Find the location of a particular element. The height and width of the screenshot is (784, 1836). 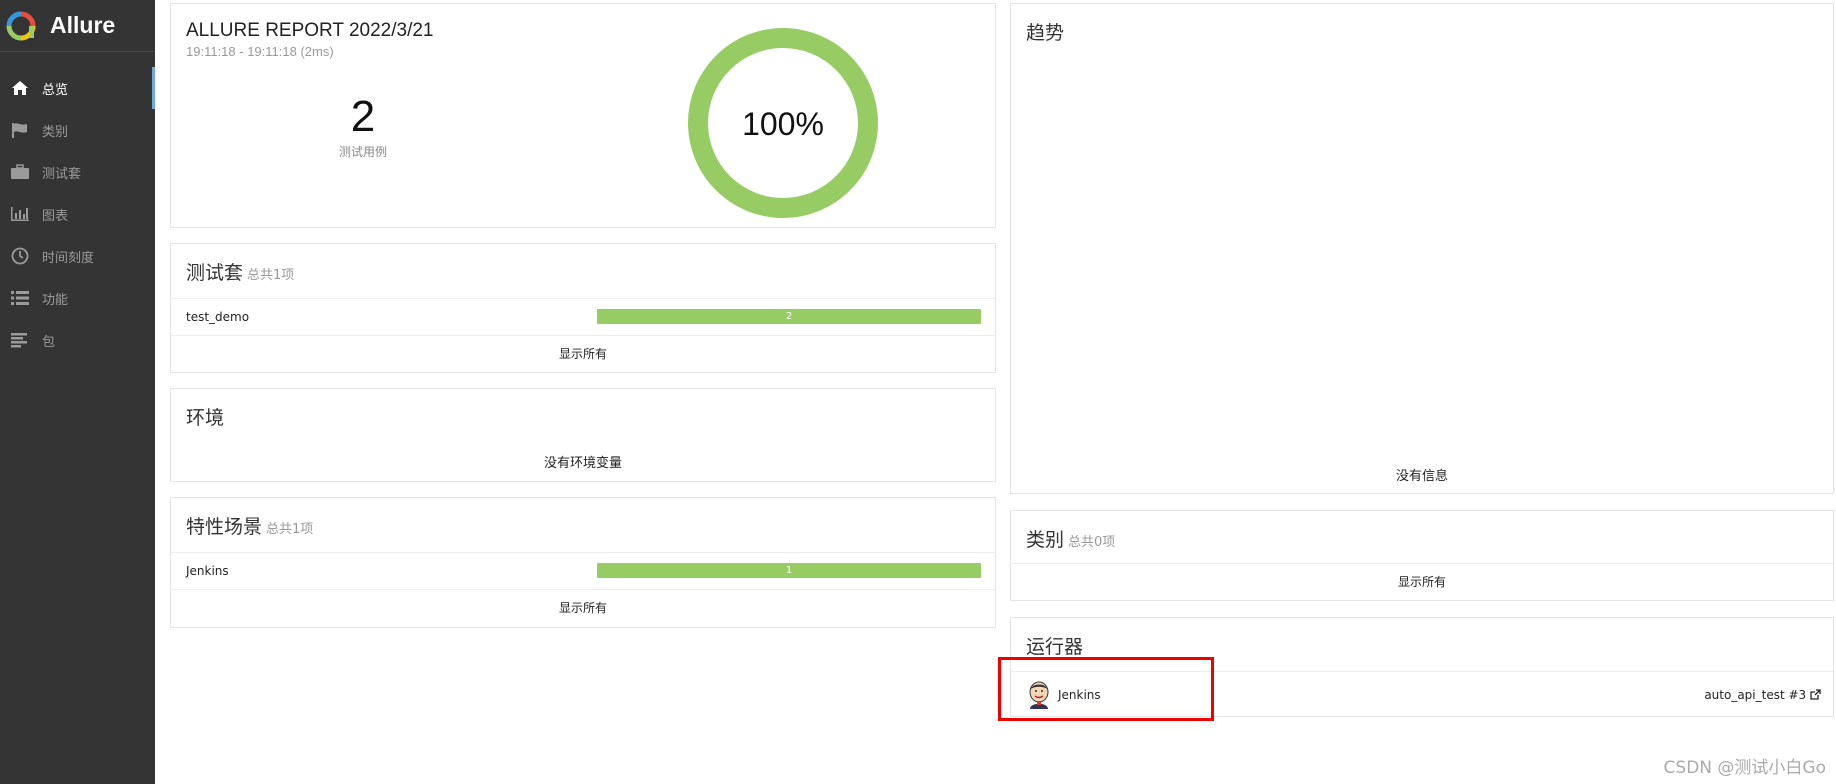

features-count: 总共1项 is located at coordinates (290, 529).